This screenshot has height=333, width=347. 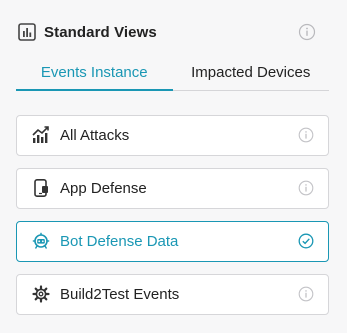 What do you see at coordinates (41, 188) in the screenshot?
I see `mobile-device-icon` at bounding box center [41, 188].